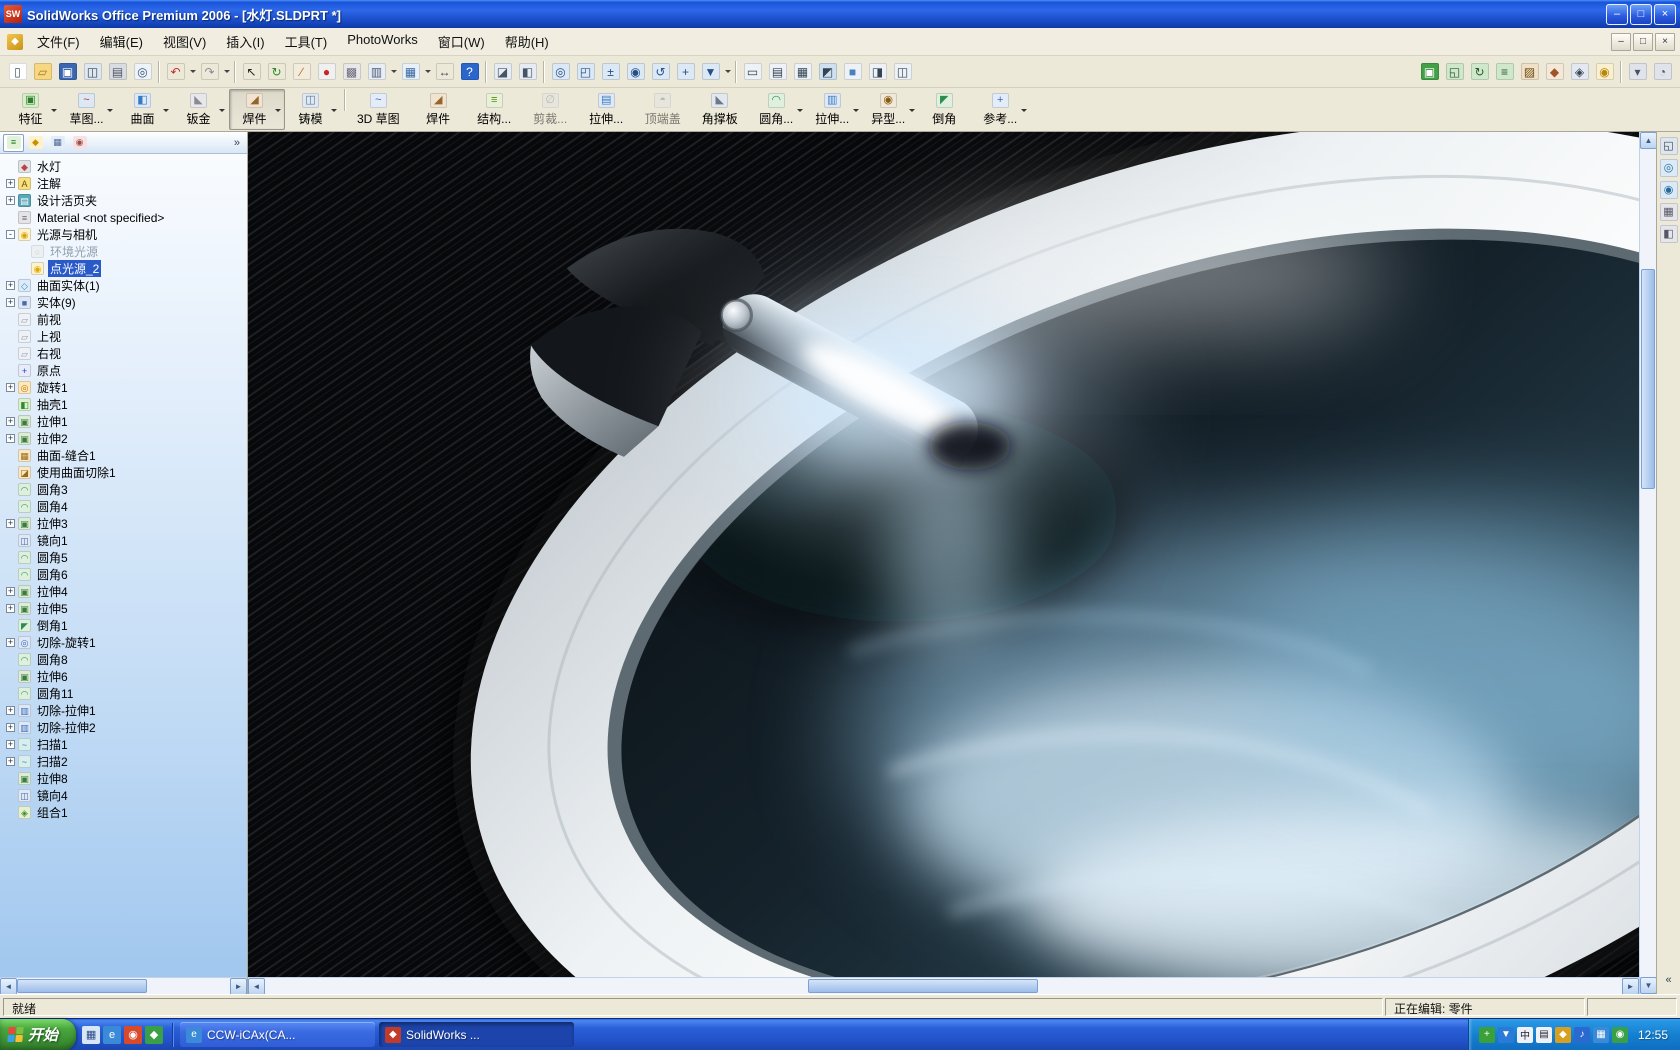 This screenshot has height=1050, width=1680. Describe the element at coordinates (313, 109) in the screenshot. I see `mold-tools-toolbar-button: ◫ 铸模` at that location.